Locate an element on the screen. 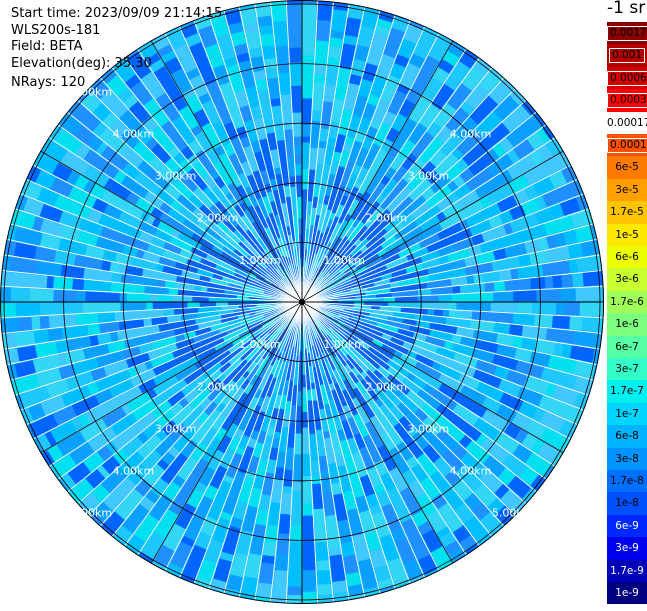 Image resolution: width=647 pixels, height=611 pixels. colorbar-tick-label: 1.7e-5 is located at coordinates (627, 212).